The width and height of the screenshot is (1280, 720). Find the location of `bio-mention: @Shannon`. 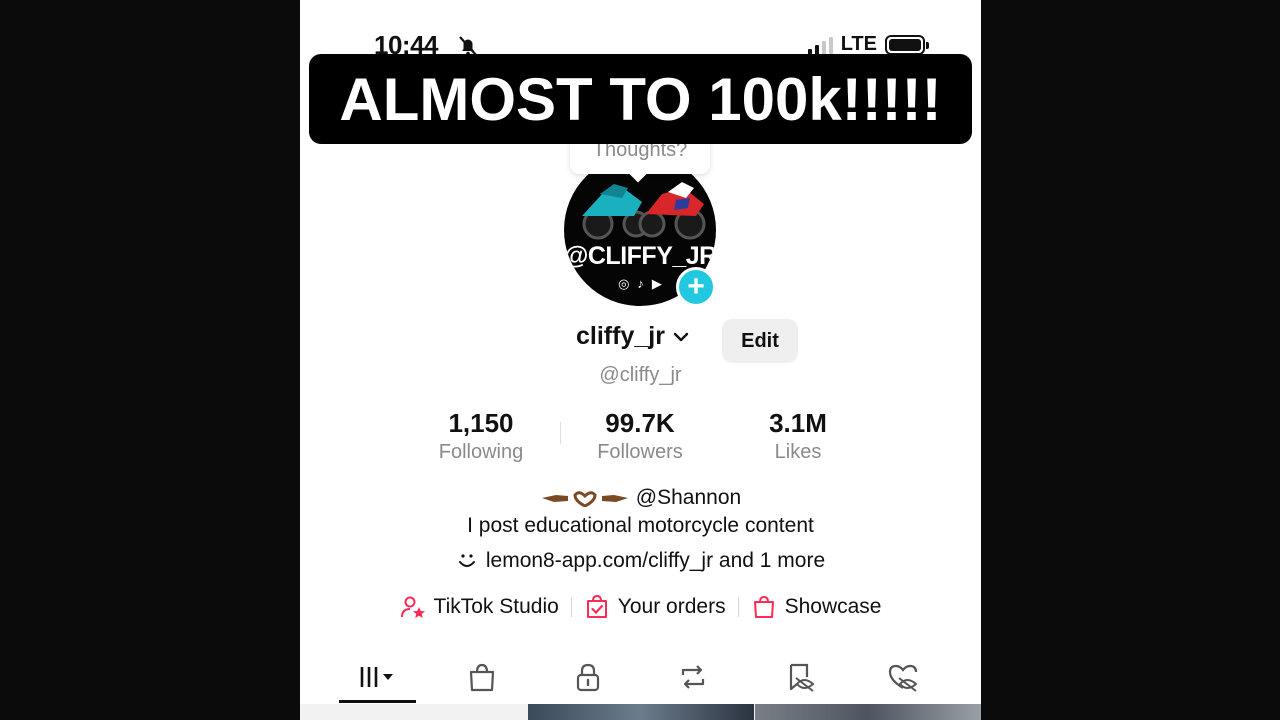

bio-mention: @Shannon is located at coordinates (688, 498).